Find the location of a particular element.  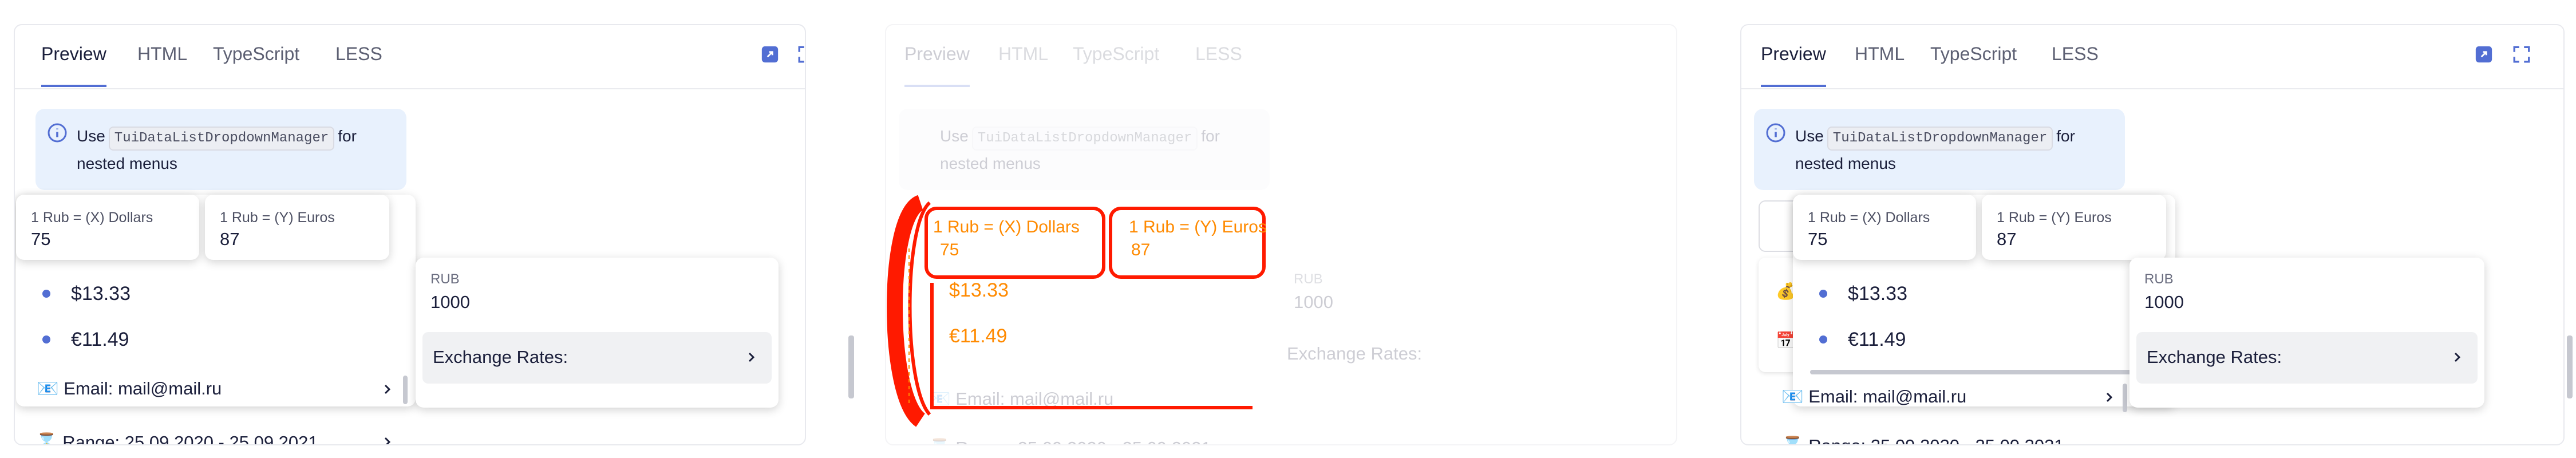

page-scrollbar-right is located at coordinates (2570, 367).